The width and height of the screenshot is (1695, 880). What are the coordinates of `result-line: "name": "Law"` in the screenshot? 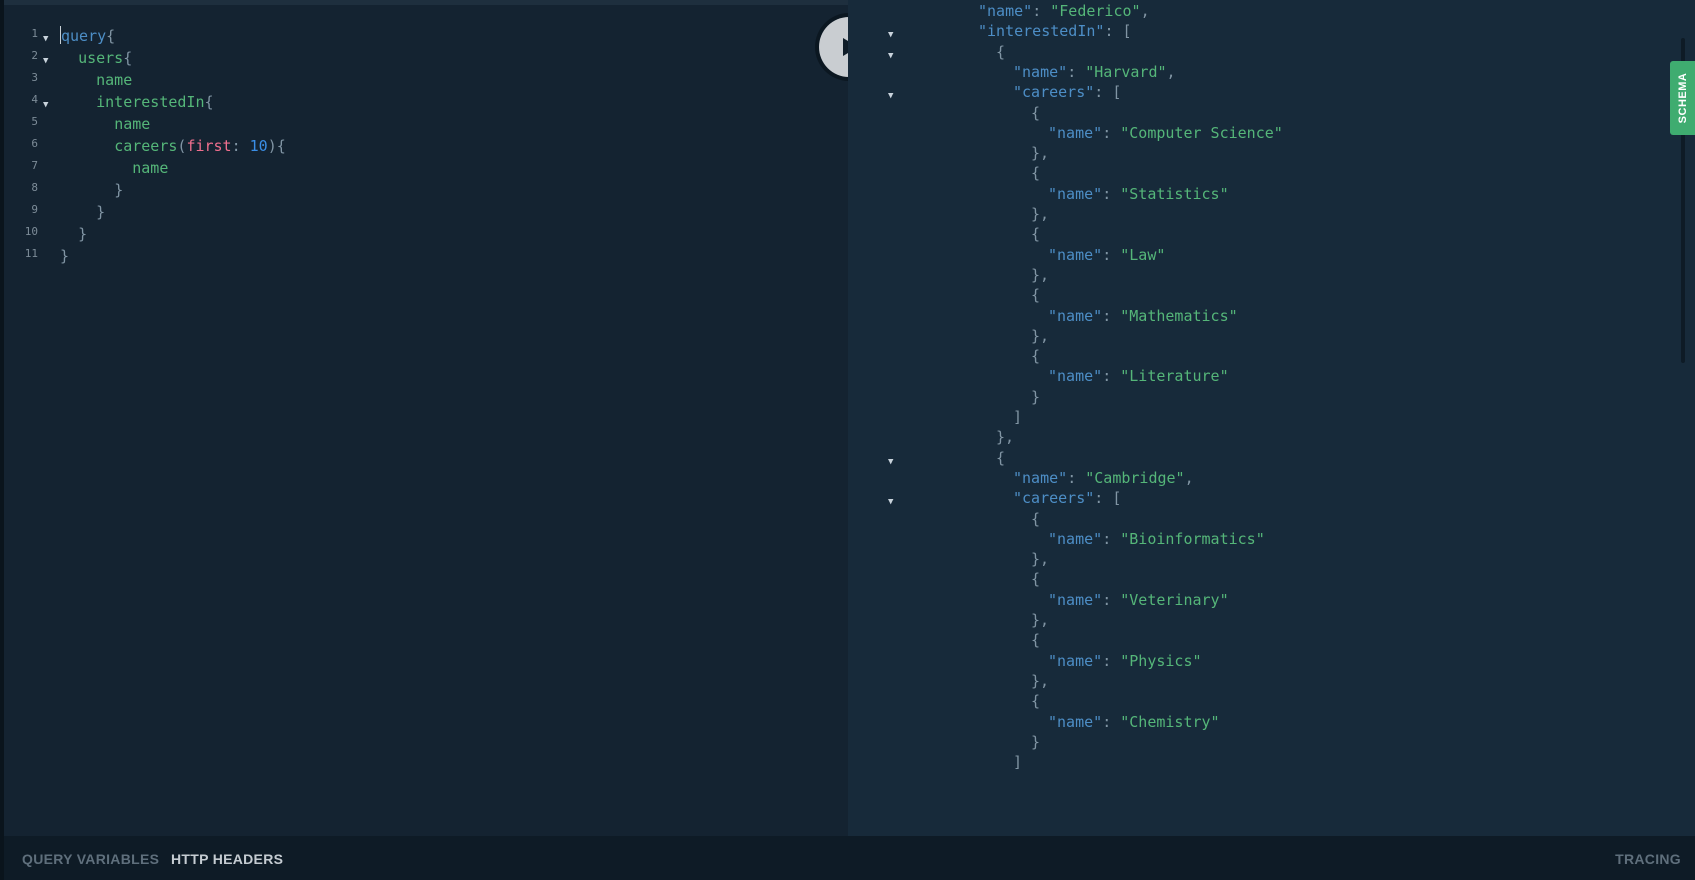 It's located at (1258, 255).